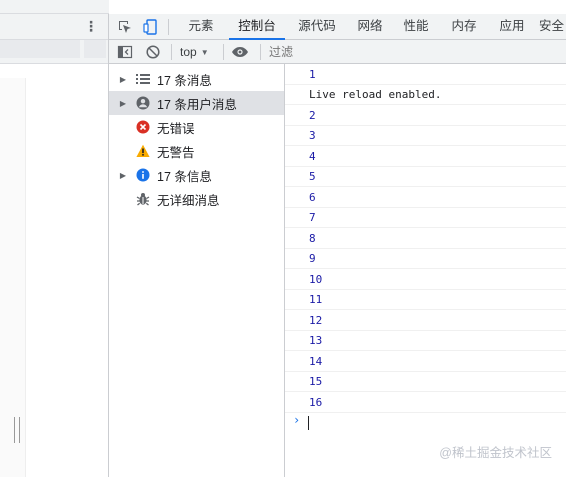 This screenshot has height=477, width=566. Describe the element at coordinates (425, 341) in the screenshot. I see `console-message: 13` at that location.